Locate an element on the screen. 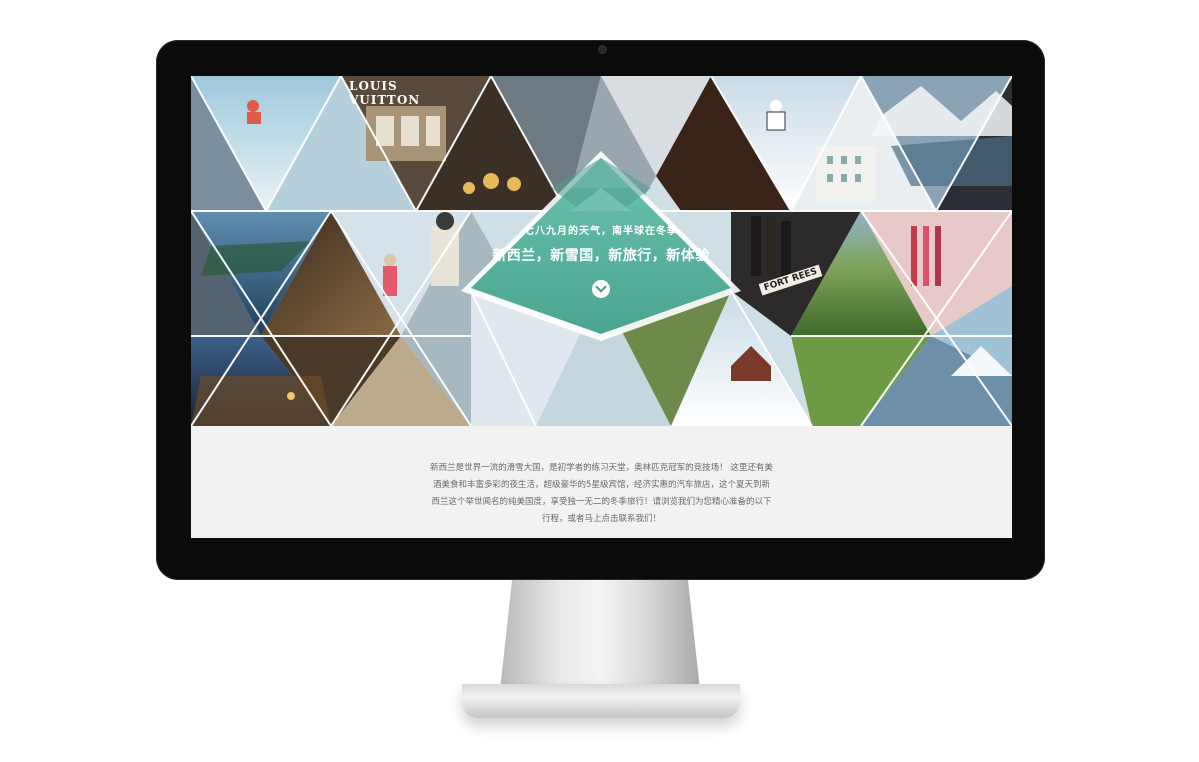 Image resolution: width=1199 pixels, height=762 pixels. hero-title: 新西兰，新雪国，新旅行，新体验 is located at coordinates (601, 256).